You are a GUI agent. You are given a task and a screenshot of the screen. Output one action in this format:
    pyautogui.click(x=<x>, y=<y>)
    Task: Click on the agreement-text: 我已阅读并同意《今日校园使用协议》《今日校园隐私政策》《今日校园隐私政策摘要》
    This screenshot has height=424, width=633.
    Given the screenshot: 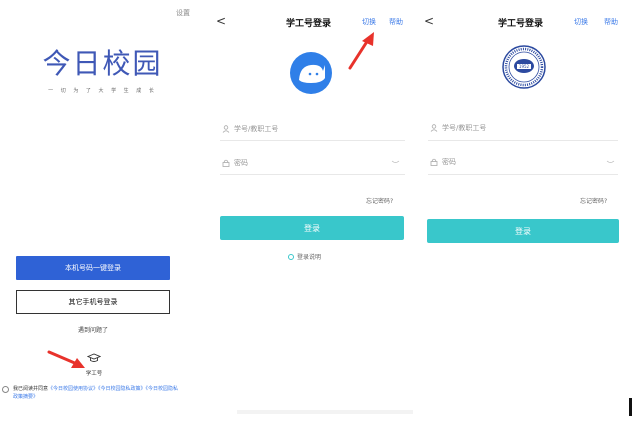 What is the action you would take?
    pyautogui.click(x=92, y=393)
    